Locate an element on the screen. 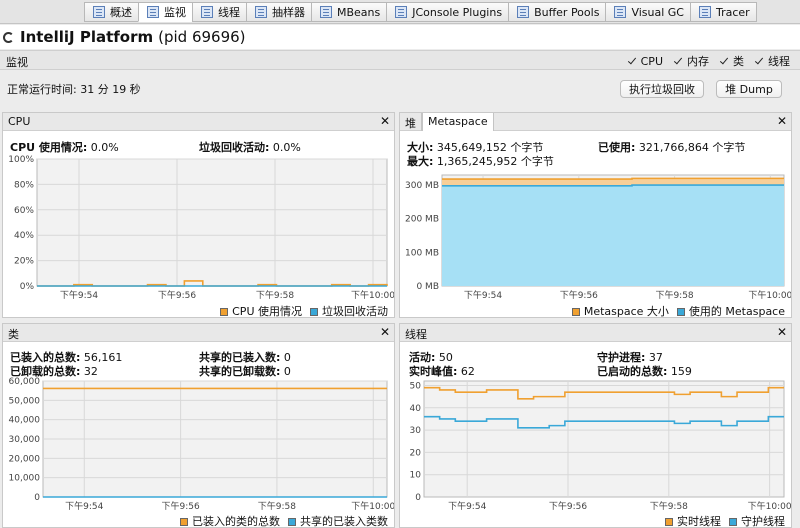  cpu-legend-item: CPU 使用情况 is located at coordinates (261, 311).